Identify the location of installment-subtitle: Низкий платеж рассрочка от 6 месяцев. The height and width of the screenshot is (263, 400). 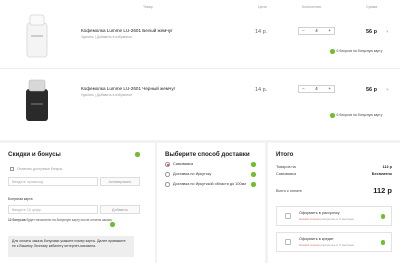
(326, 219).